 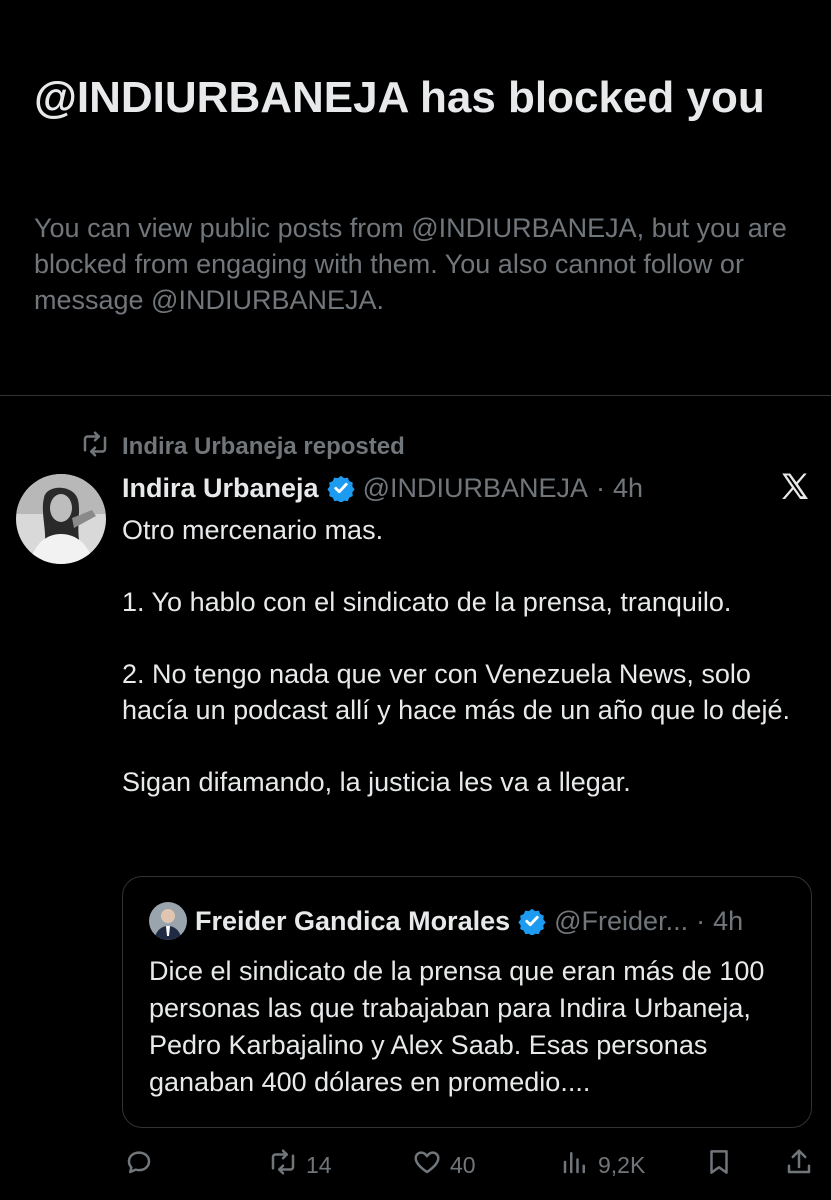 I want to click on like-button: 40, so click(x=444, y=1165).